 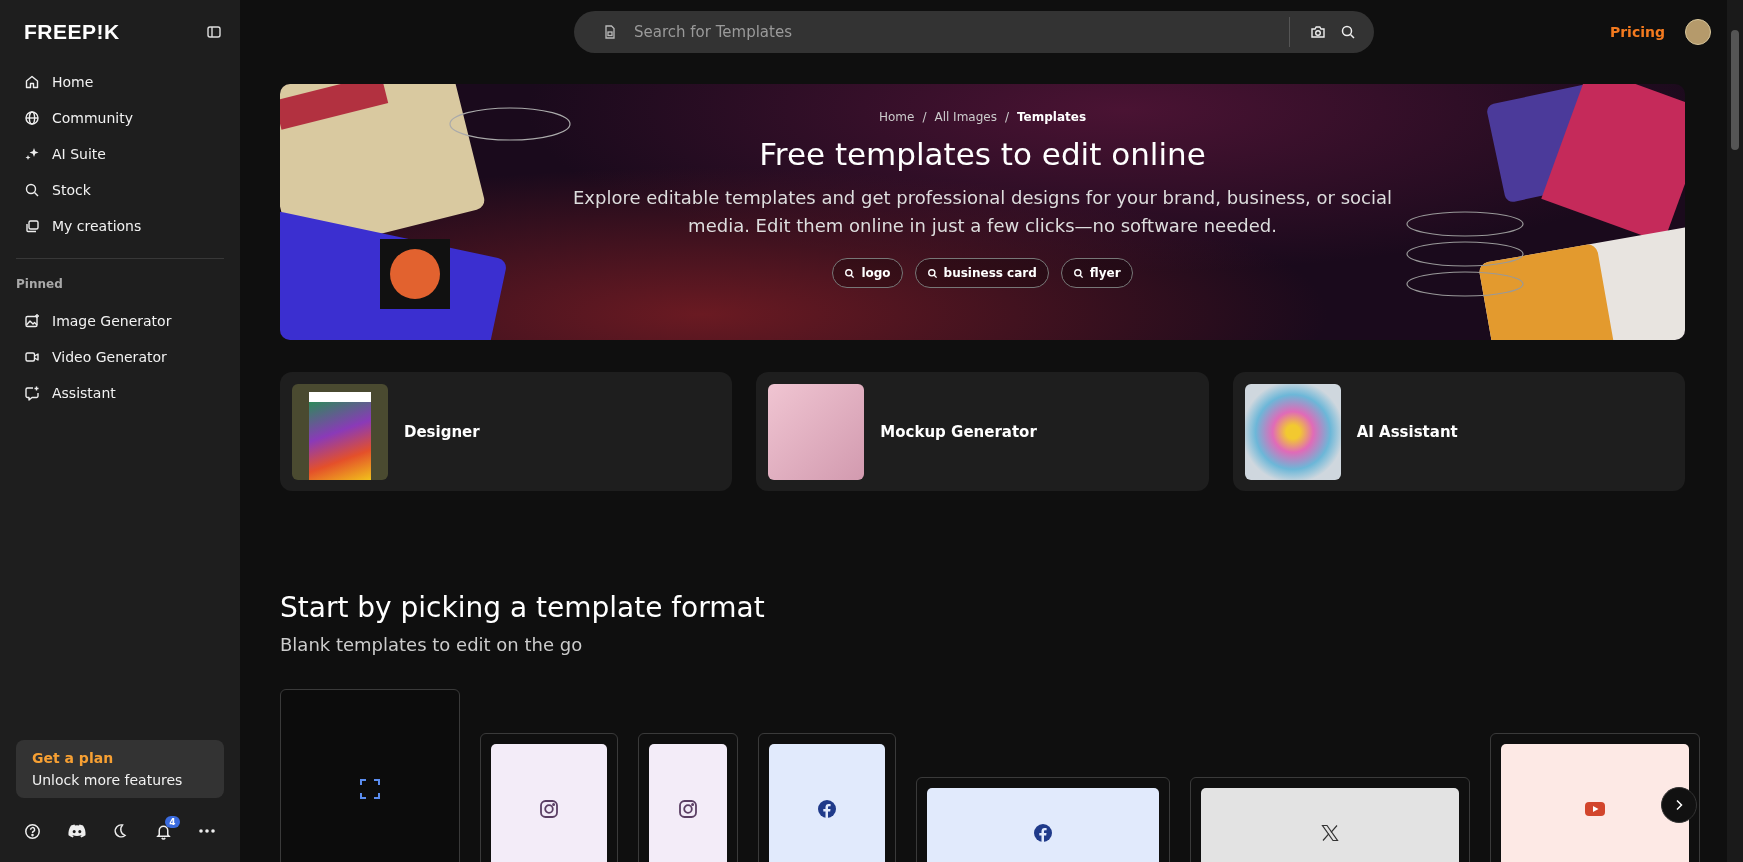 I want to click on resize-frame-icon, so click(x=370, y=789).